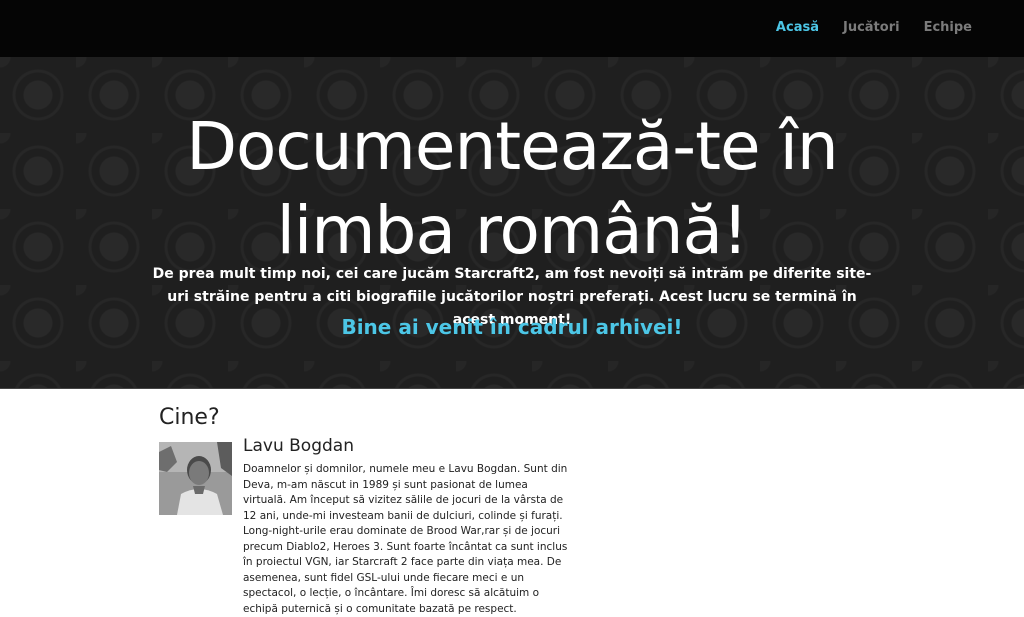  I want to click on nav-menu: Acasă Jucători Echipe, so click(862, 27).